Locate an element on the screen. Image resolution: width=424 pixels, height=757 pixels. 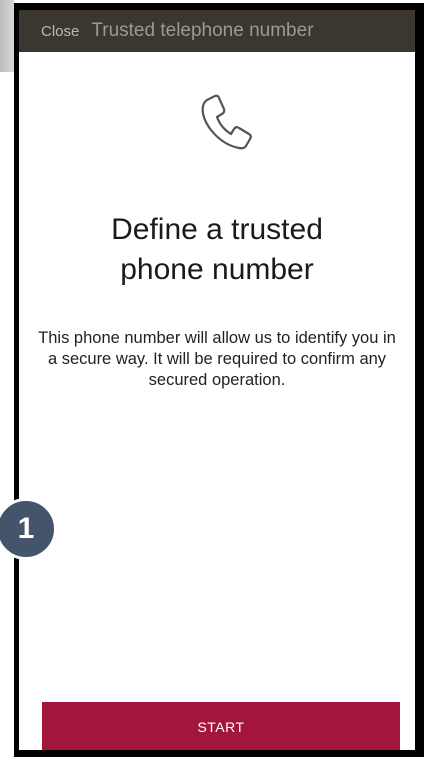
heading-line-1: Define a trusted is located at coordinates (217, 229).